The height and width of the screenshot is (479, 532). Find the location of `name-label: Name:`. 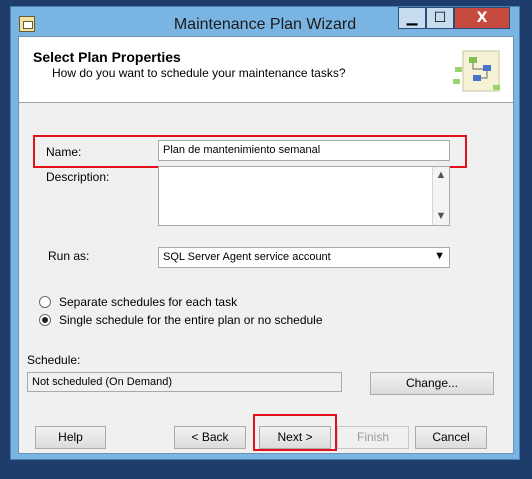

name-label: Name: is located at coordinates (64, 152).